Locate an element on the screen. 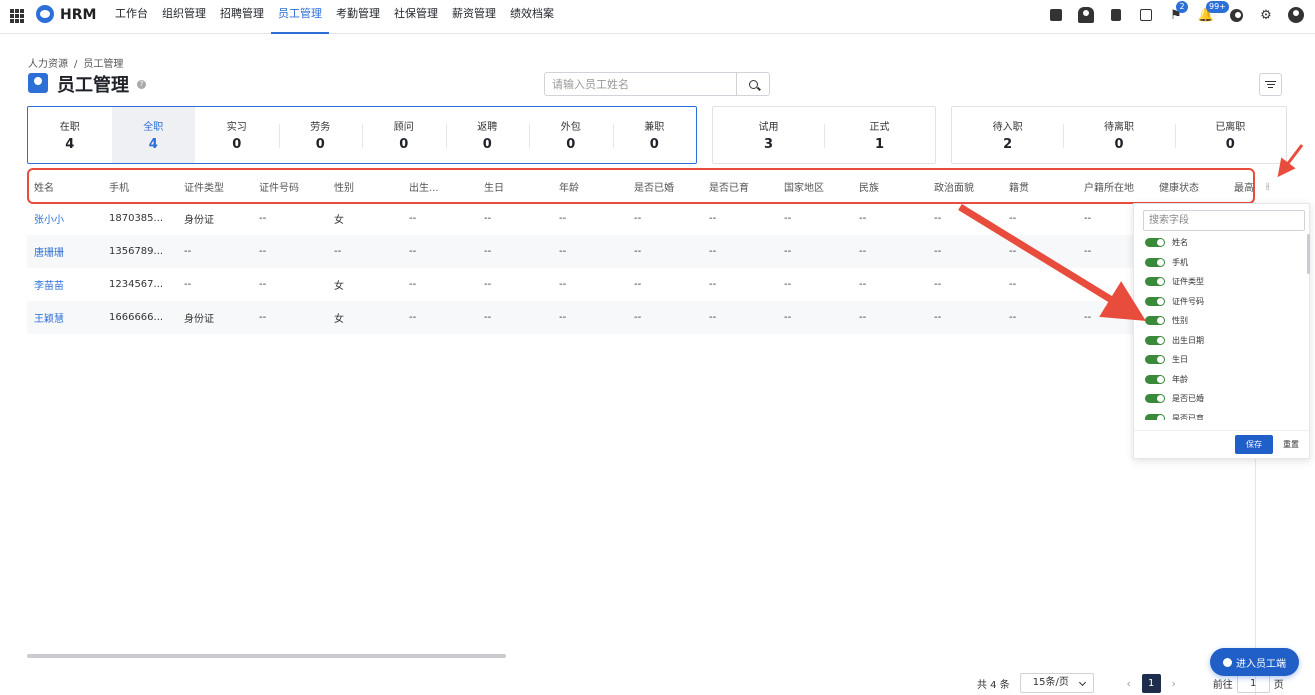 The height and width of the screenshot is (695, 1315). stat-group2-1: 正式 1 is located at coordinates (879, 135).